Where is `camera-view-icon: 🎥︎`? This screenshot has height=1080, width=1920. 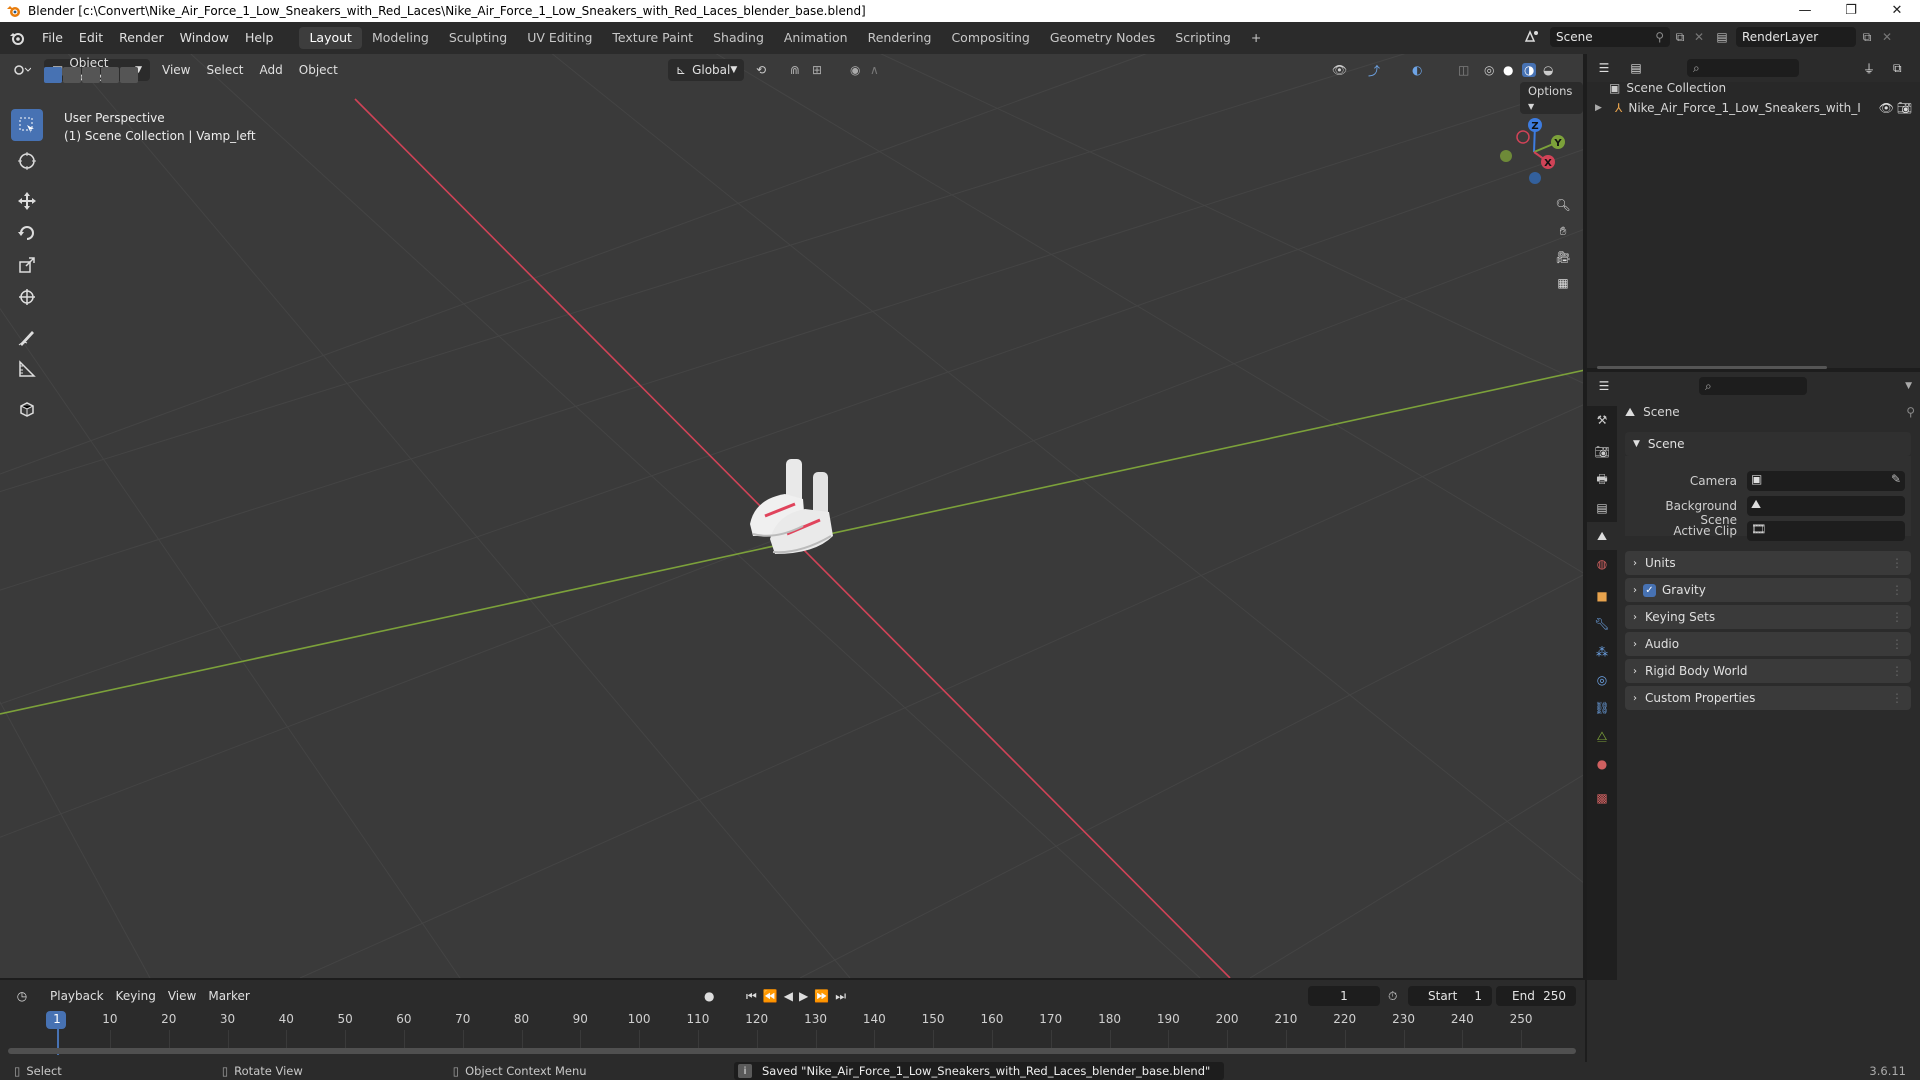
camera-view-icon: 🎥︎ is located at coordinates (1563, 257).